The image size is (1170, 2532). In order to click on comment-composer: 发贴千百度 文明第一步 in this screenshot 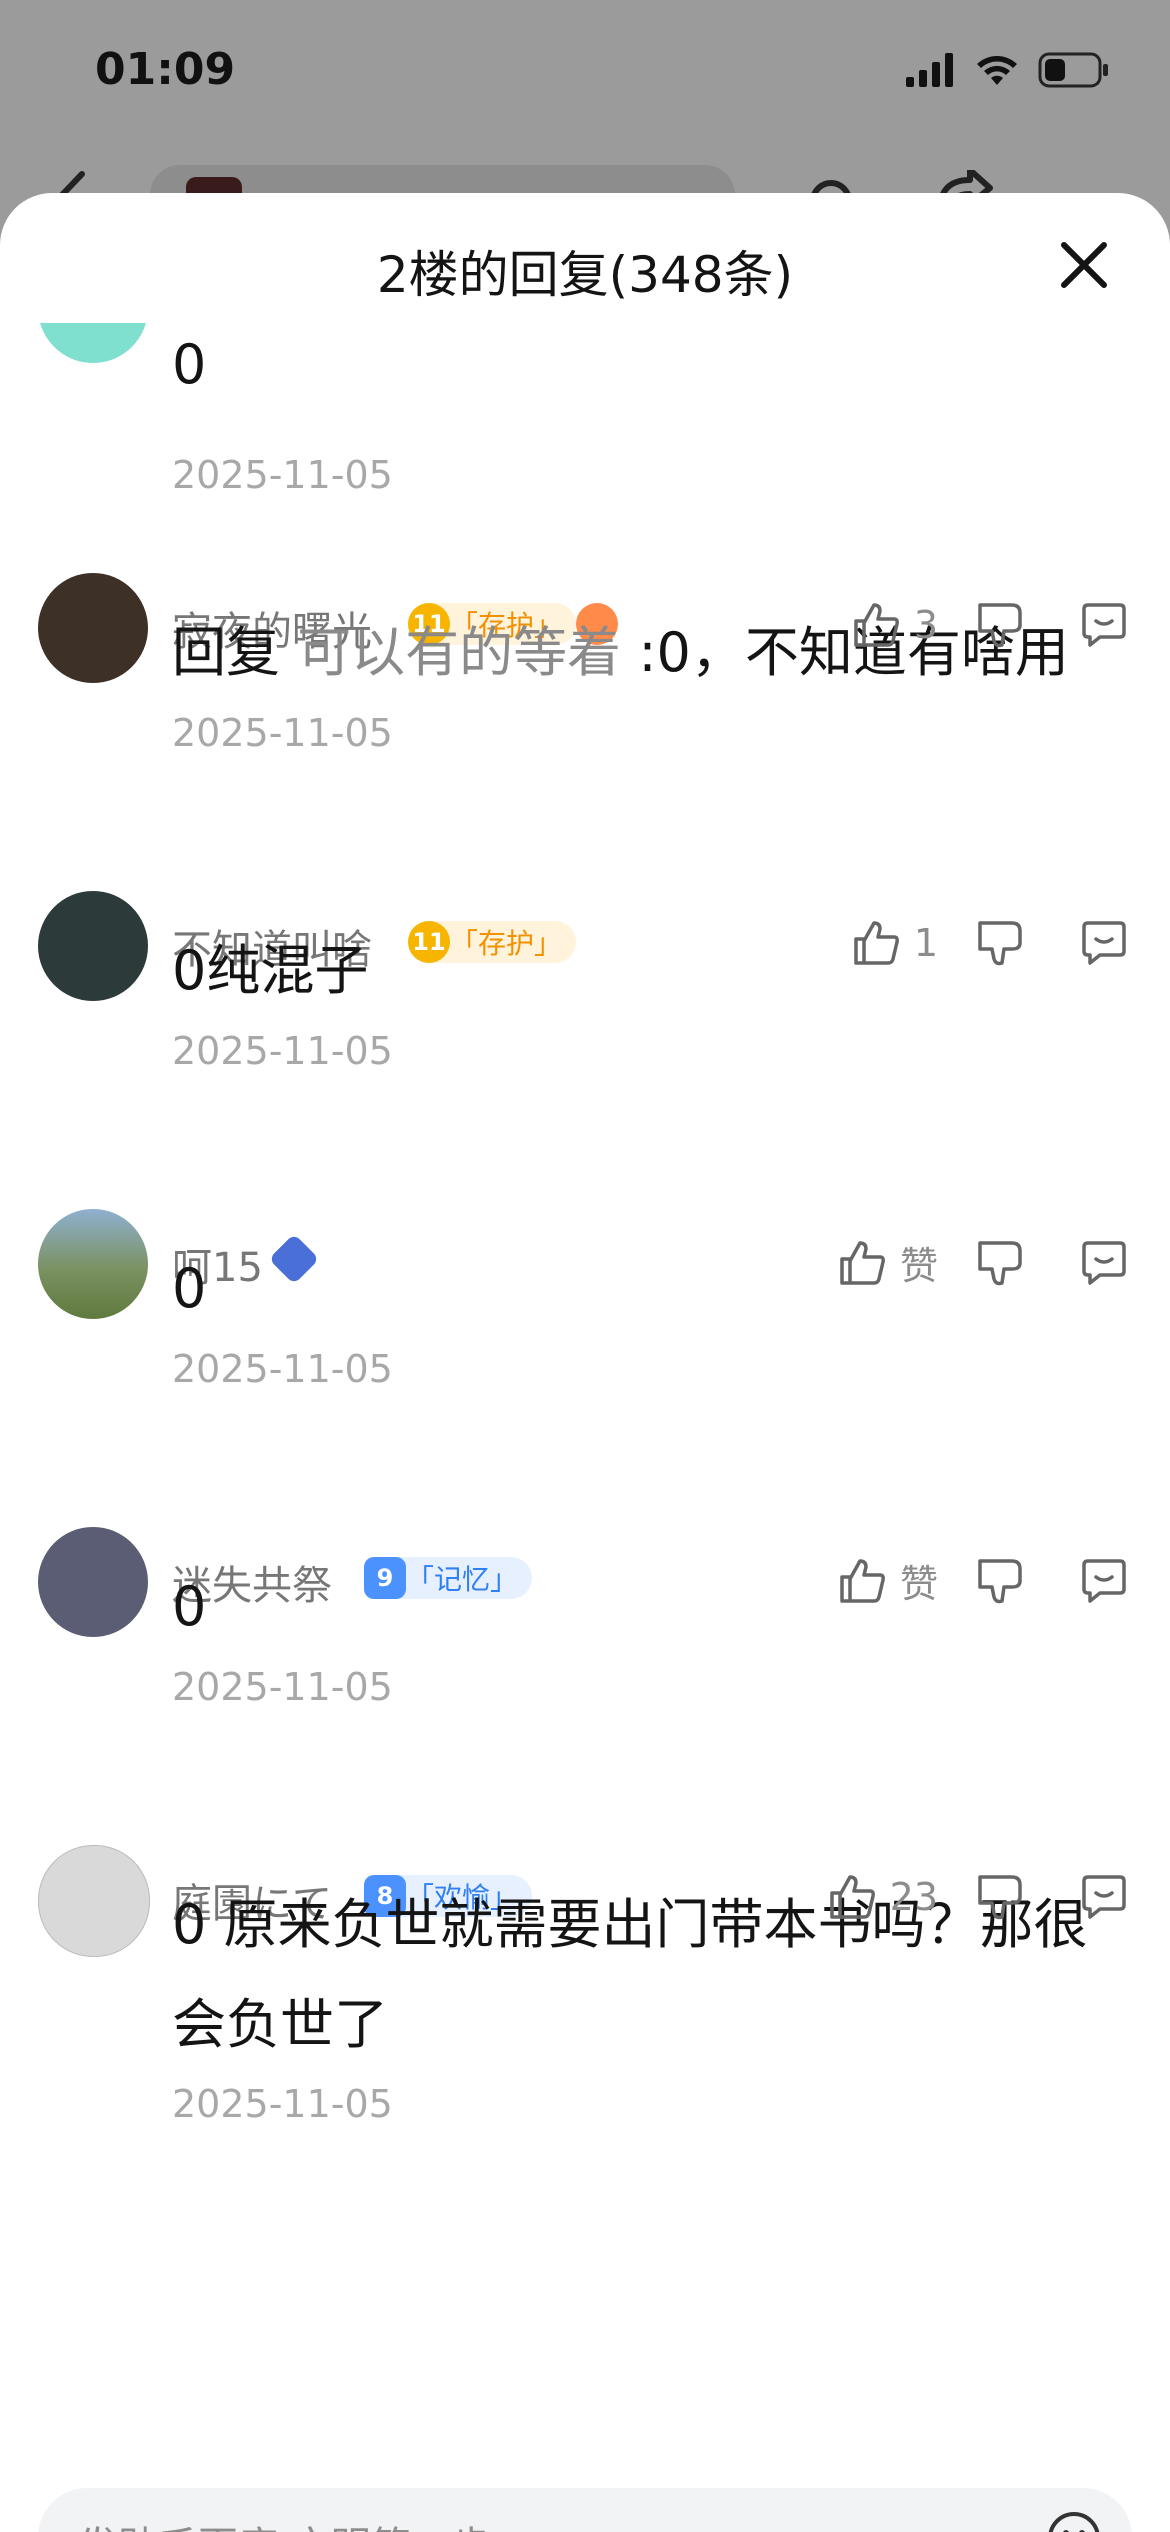, I will do `click(585, 2510)`.